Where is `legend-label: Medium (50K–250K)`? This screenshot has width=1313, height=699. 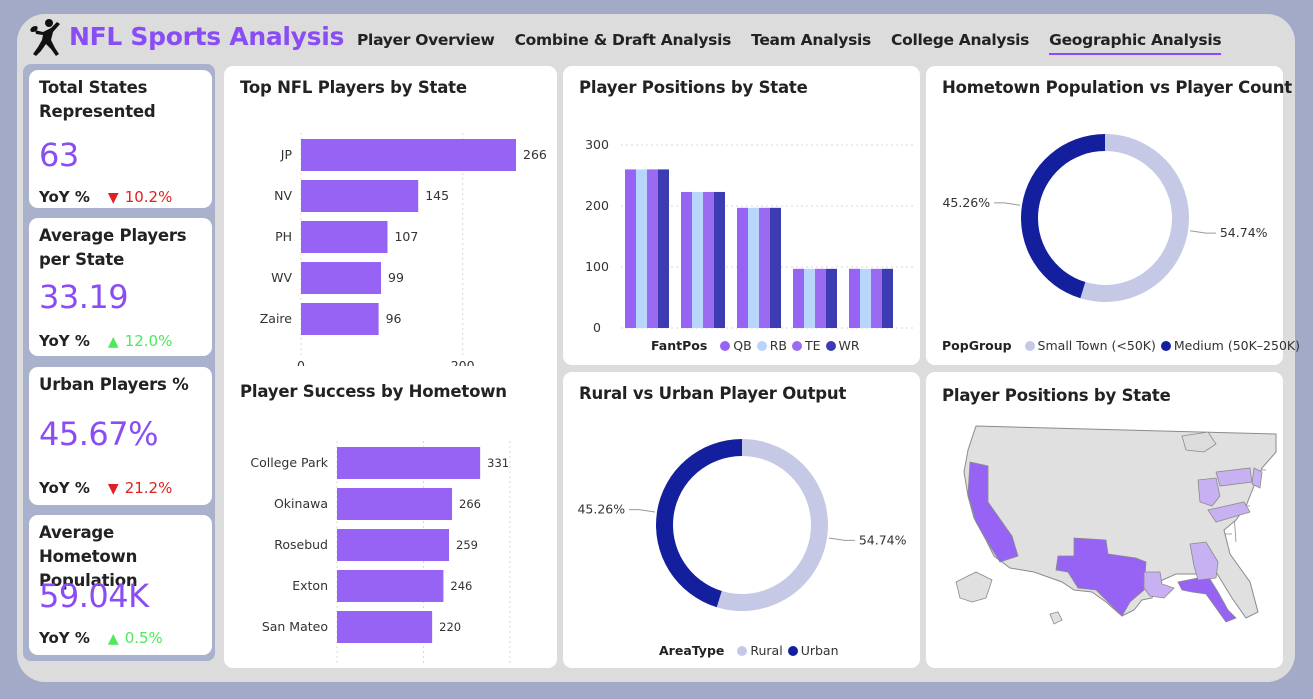
legend-label: Medium (50K–250K) is located at coordinates (1236, 345).